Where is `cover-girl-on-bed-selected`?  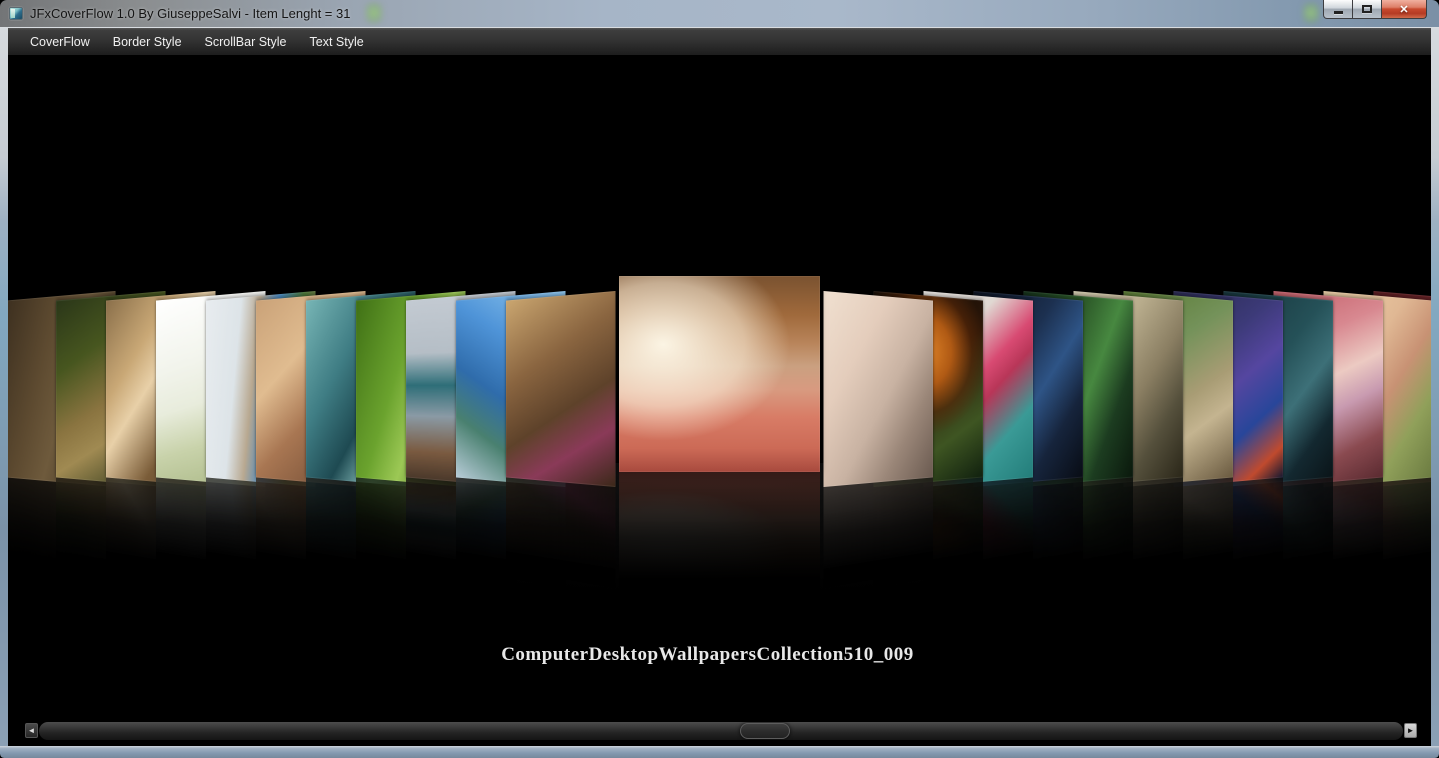
cover-girl-on-bed-selected is located at coordinates (719, 433).